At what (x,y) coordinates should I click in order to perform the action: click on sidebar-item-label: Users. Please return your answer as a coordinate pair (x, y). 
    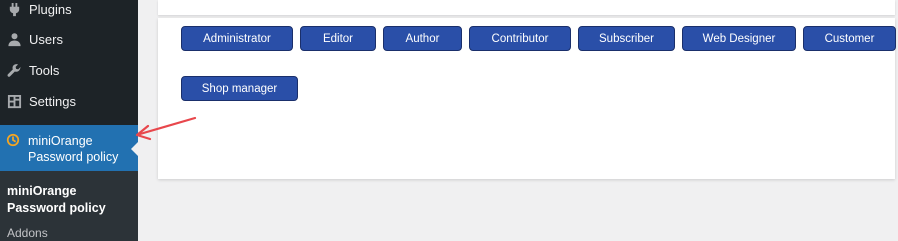
    Looking at the image, I should click on (46, 39).